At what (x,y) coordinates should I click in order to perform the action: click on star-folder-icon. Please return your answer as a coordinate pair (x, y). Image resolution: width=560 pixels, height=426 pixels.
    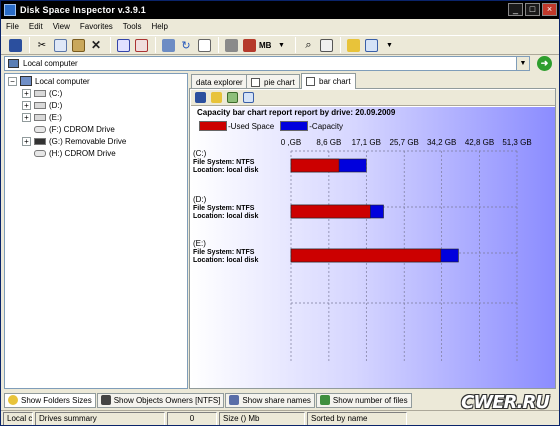
    Looking at the image, I should click on (353, 45).